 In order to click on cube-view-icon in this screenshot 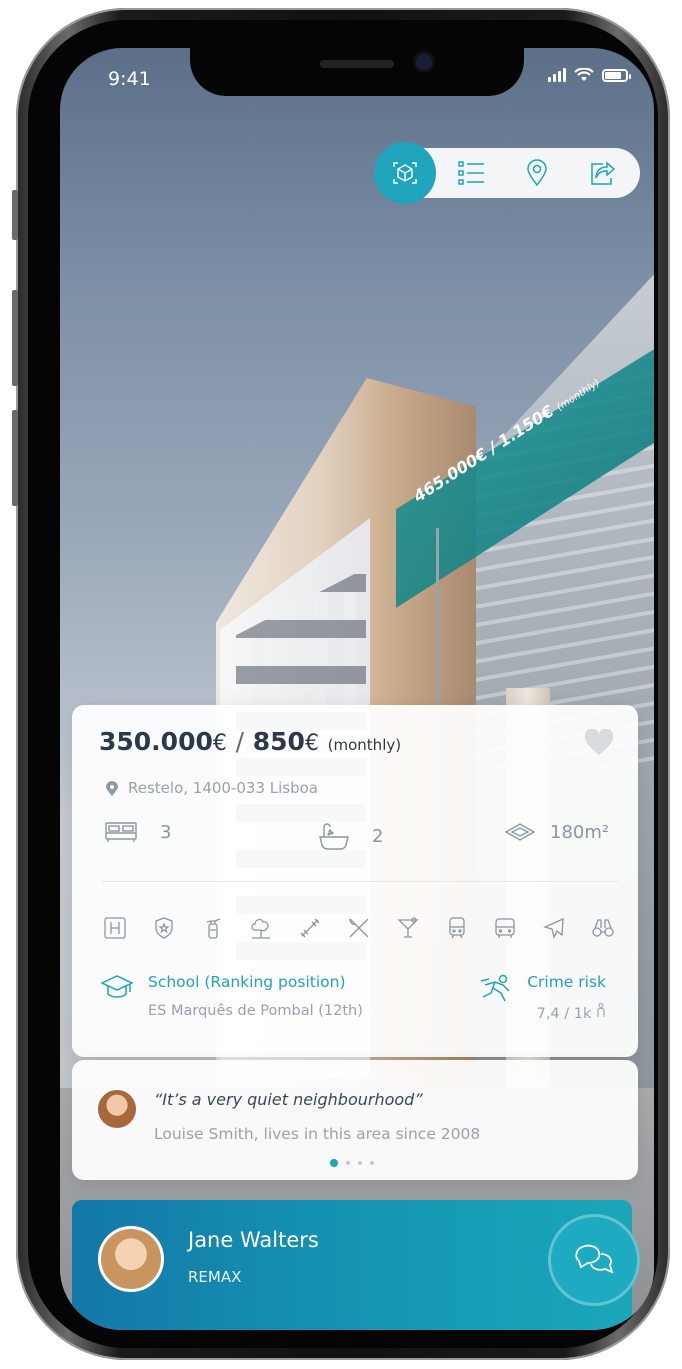, I will do `click(405, 173)`.